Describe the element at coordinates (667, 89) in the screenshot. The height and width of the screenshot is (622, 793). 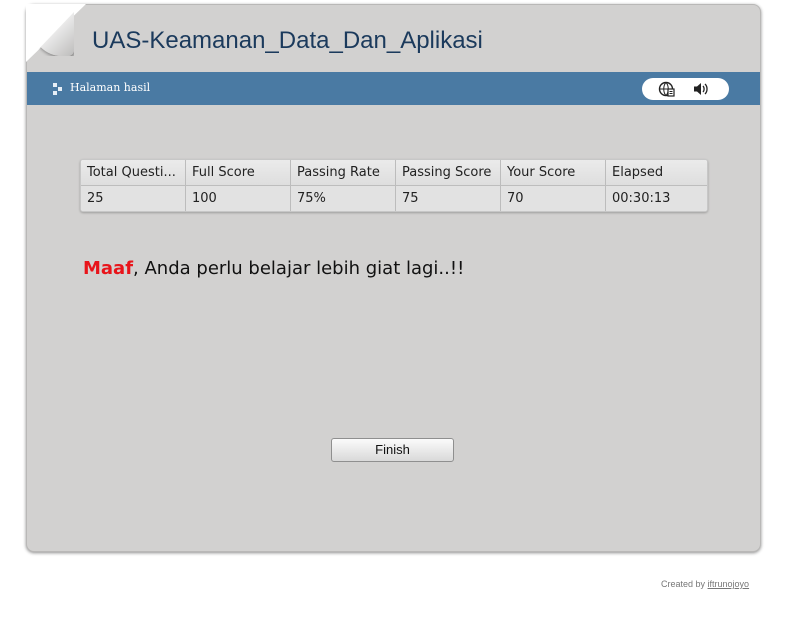
I see `web-globe-icon` at that location.